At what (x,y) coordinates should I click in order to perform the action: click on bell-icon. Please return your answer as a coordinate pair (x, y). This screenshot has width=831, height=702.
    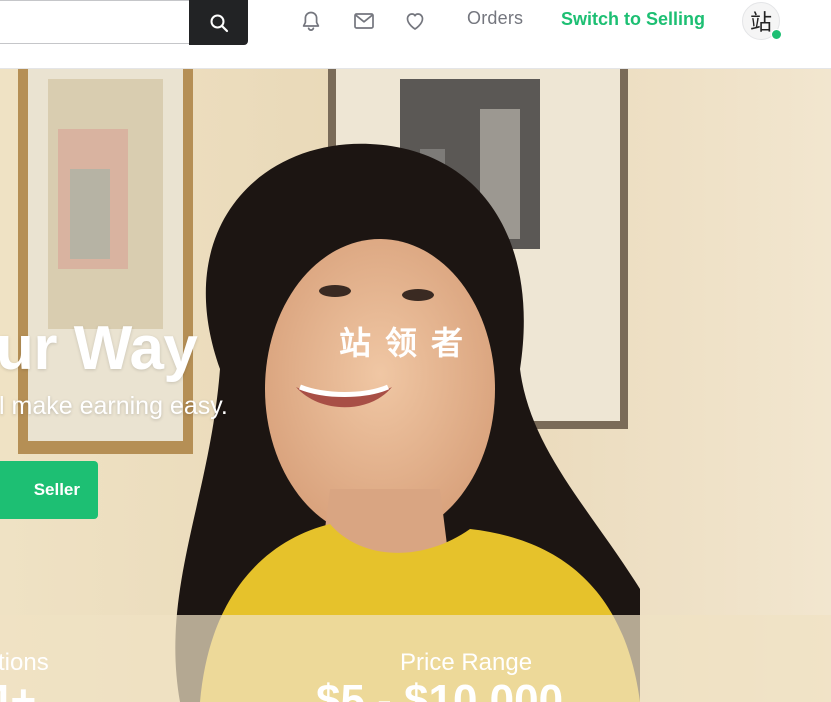
    Looking at the image, I should click on (311, 21).